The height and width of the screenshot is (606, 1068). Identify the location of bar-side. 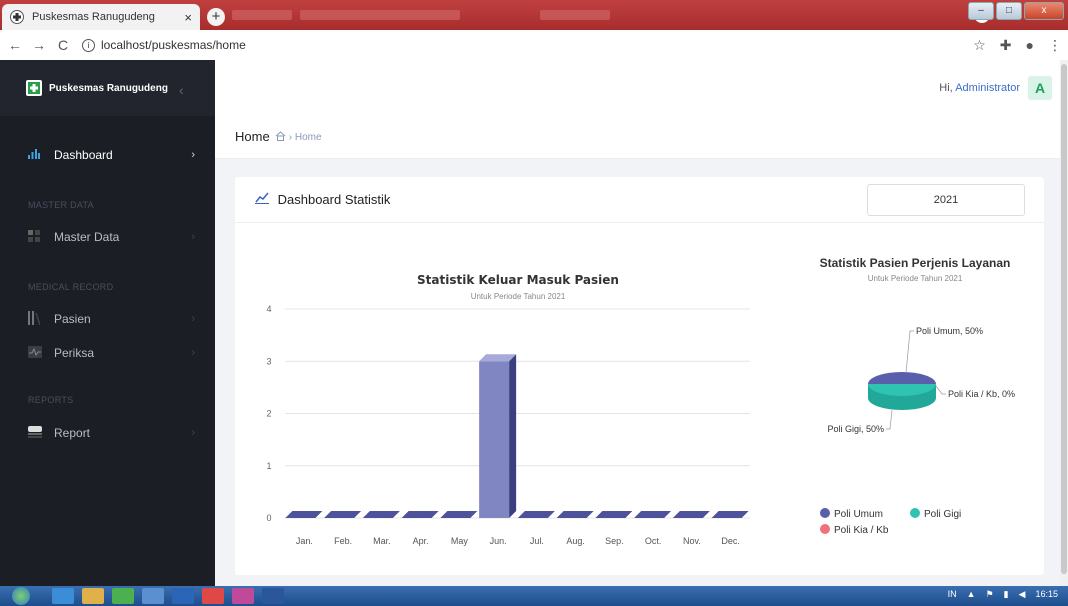
(513, 436).